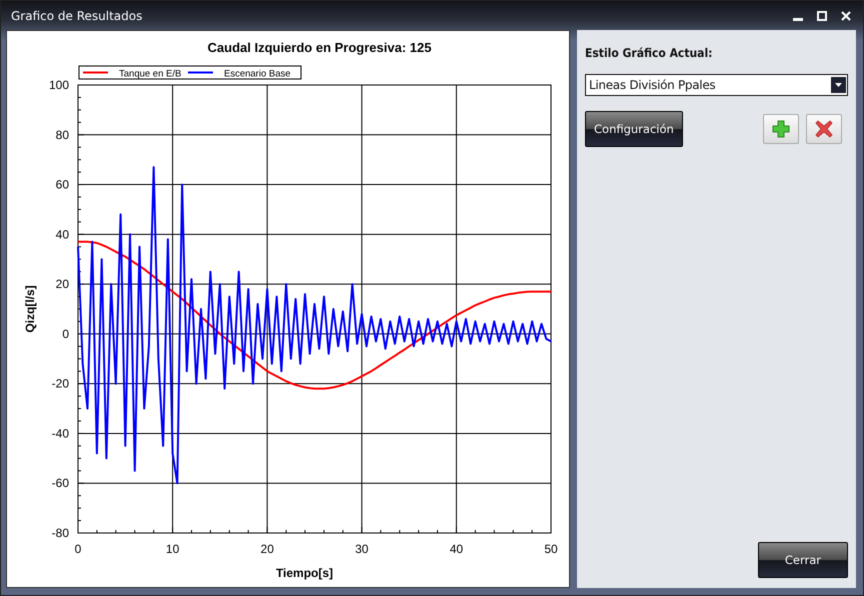 The height and width of the screenshot is (596, 864). Describe the element at coordinates (30, 309) in the screenshot. I see `axis-title: Qizq[l/s]` at that location.